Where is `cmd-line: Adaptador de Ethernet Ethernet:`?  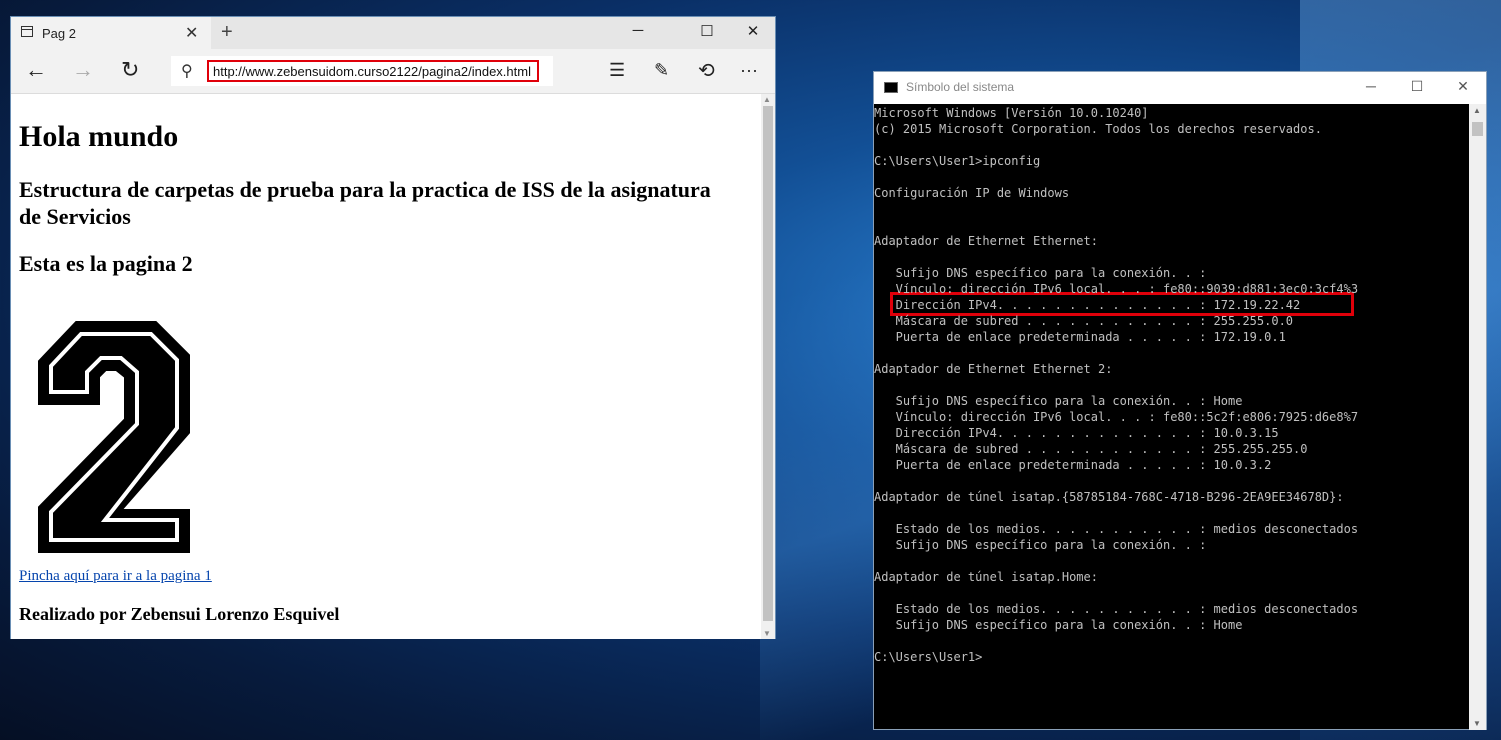 cmd-line: Adaptador de Ethernet Ethernet: is located at coordinates (986, 241).